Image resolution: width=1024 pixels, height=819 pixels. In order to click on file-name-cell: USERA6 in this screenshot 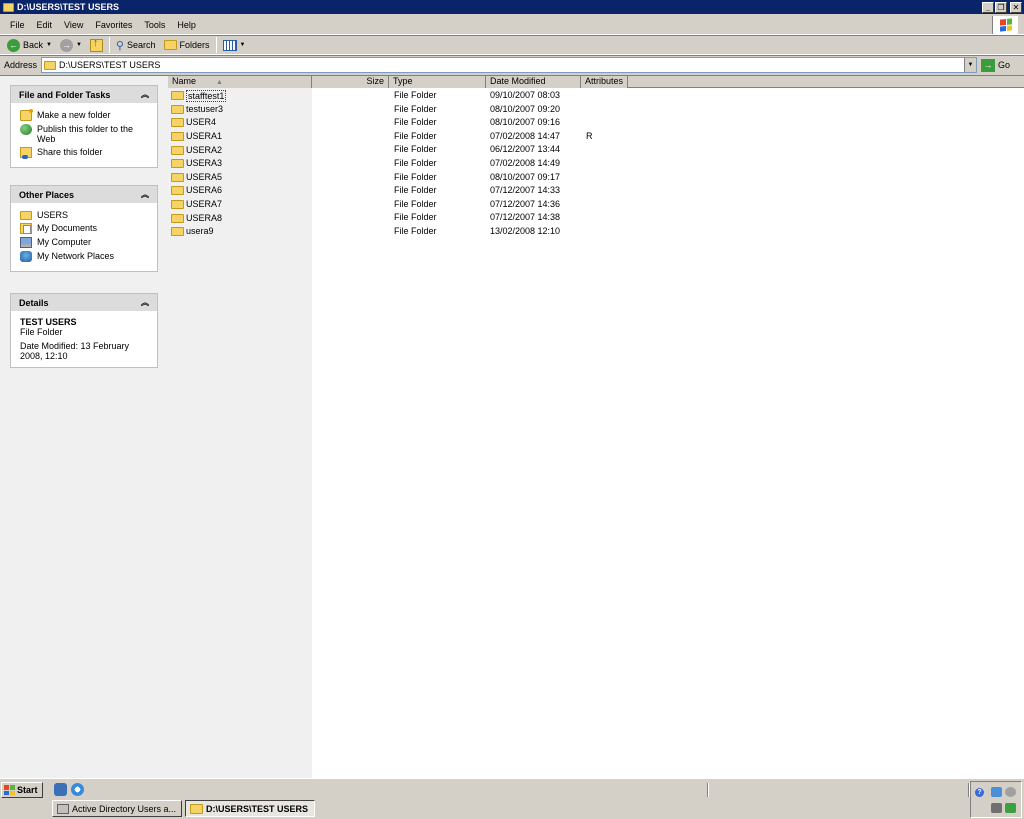, I will do `click(240, 191)`.